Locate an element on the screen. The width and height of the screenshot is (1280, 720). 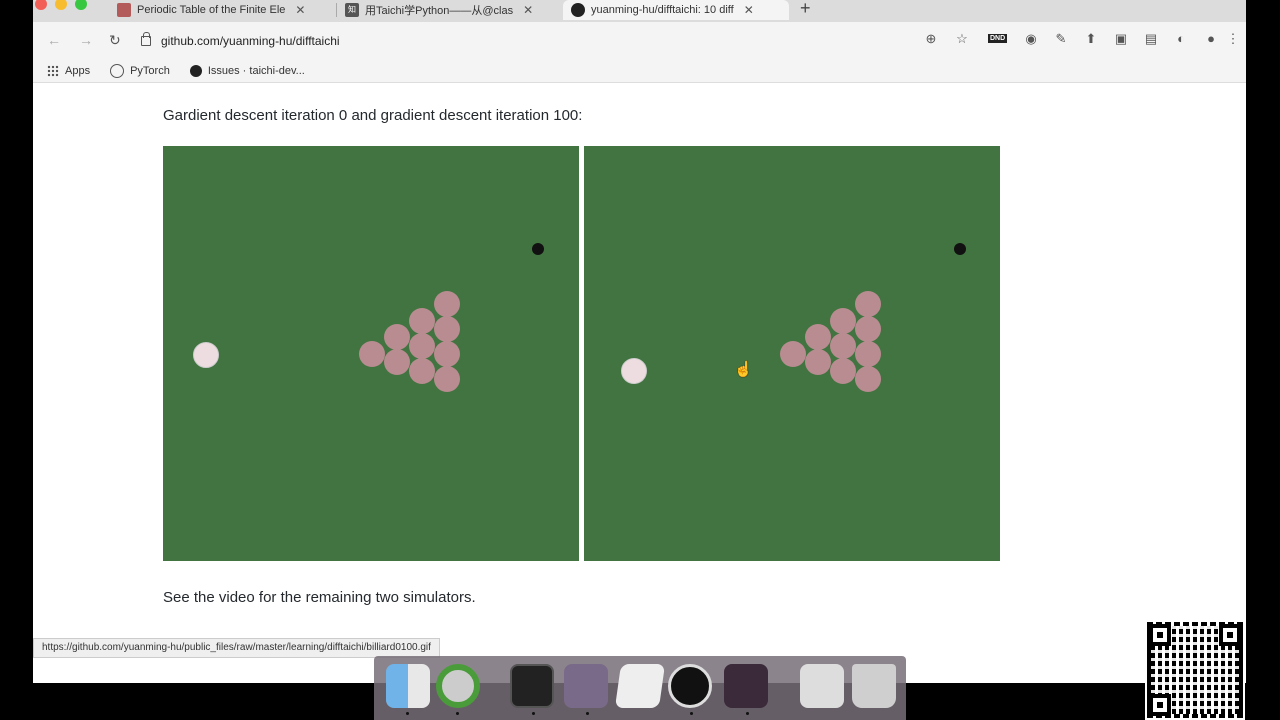
extension-icon: ▣ is located at coordinates (1121, 39).